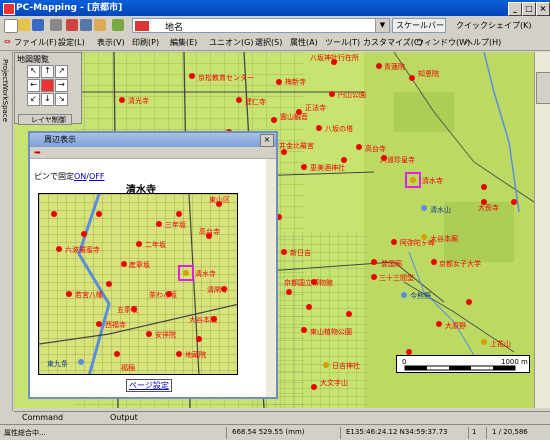 The height and width of the screenshot is (440, 550). I want to click on scale-bar-button: スケールバー, so click(419, 25).